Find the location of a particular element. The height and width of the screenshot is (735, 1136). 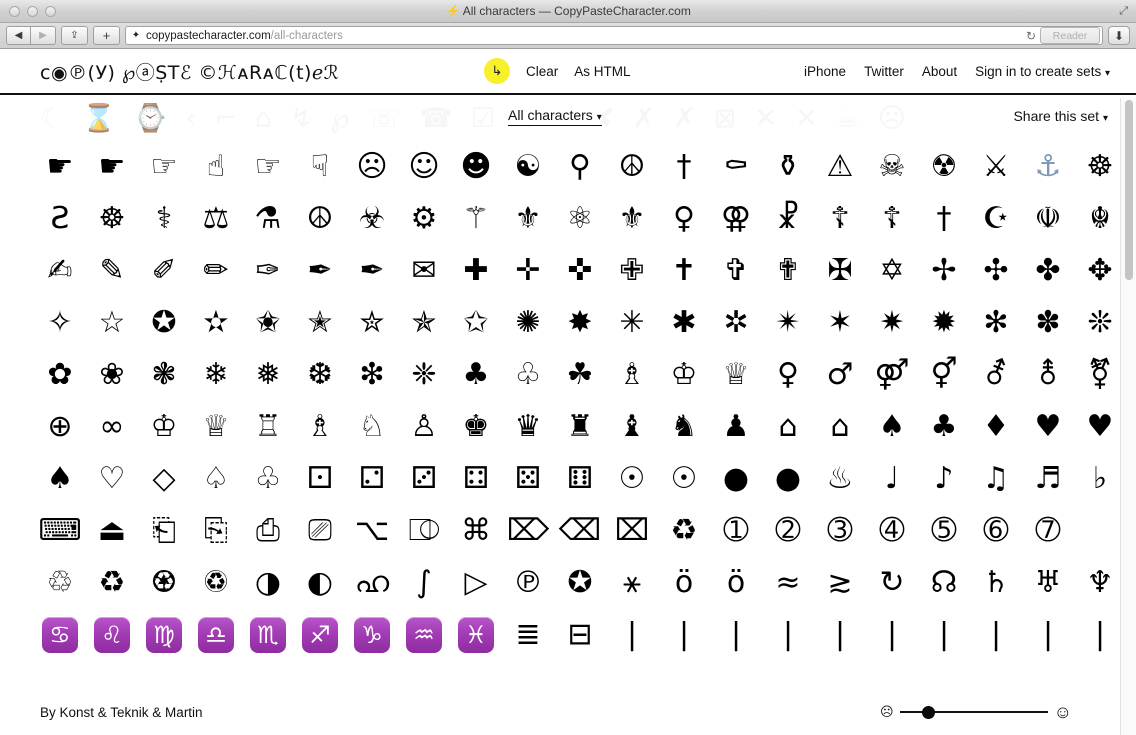

character-cell: ✥ is located at coordinates (1100, 271).